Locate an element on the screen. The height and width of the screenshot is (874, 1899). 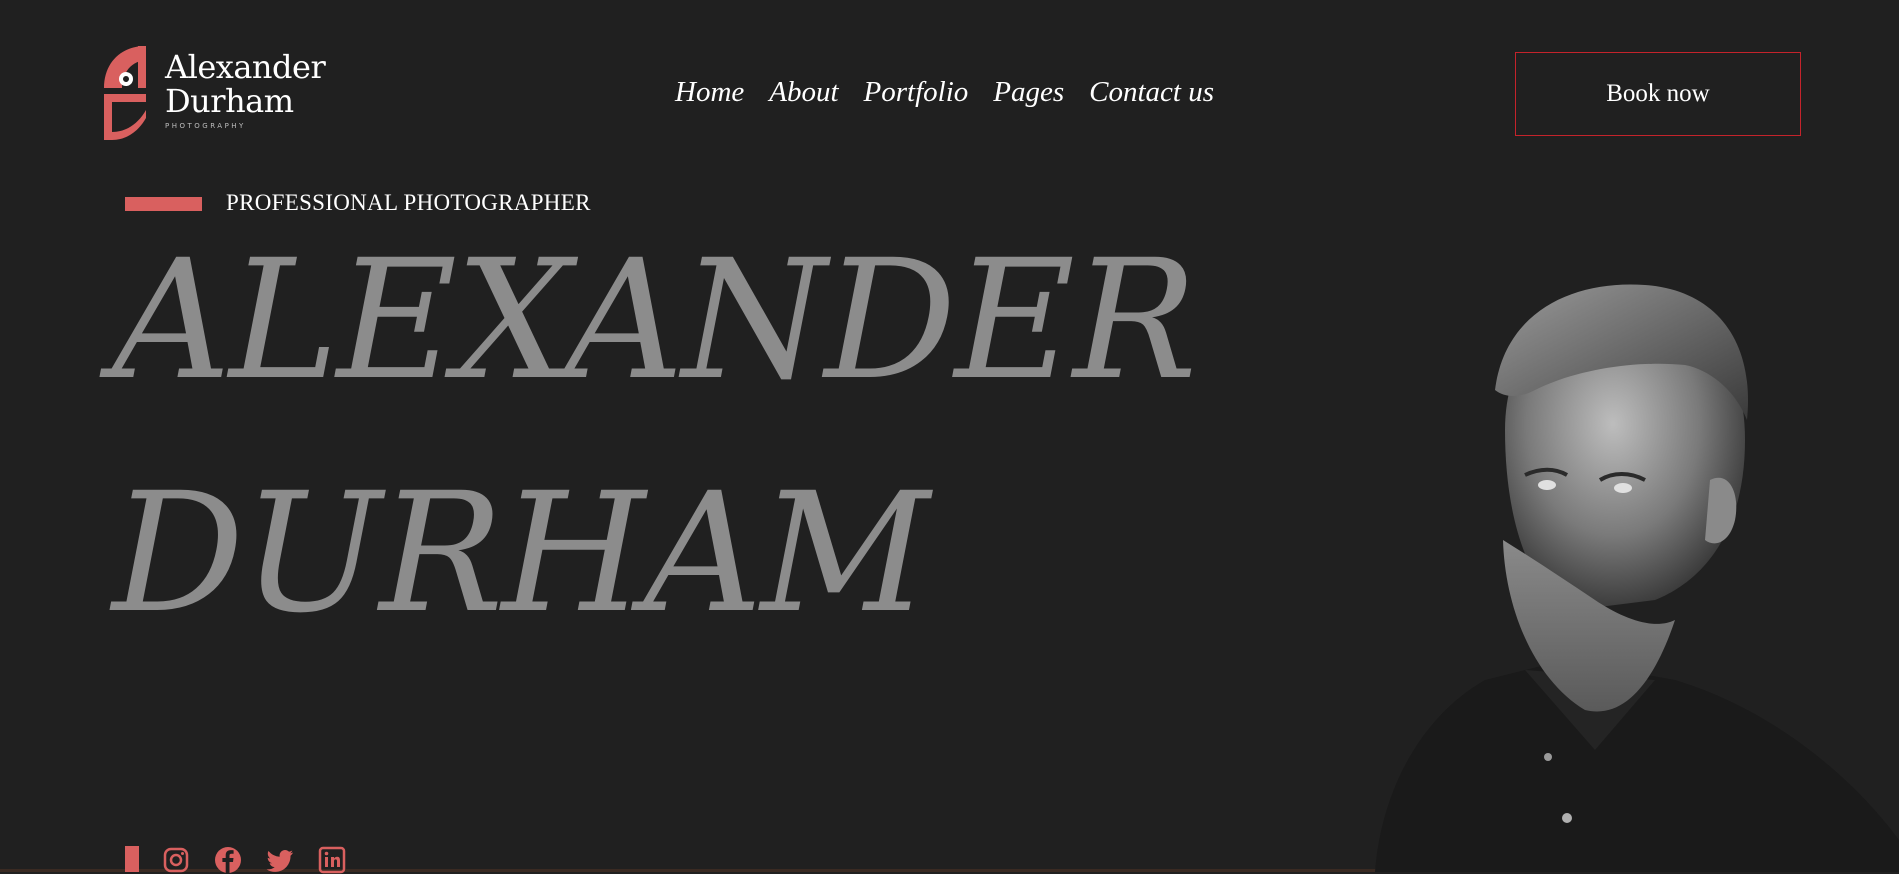
facebook-icon is located at coordinates (228, 860).